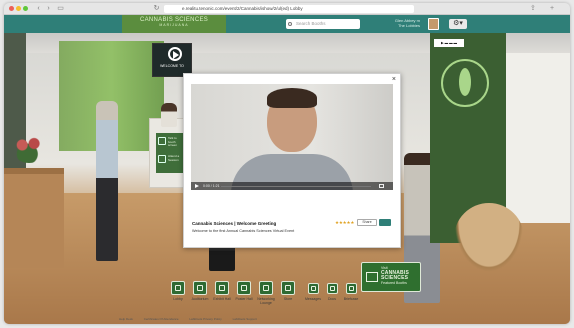 This screenshot has width=574, height=328. I want to click on chat-icon, so click(162, 141).